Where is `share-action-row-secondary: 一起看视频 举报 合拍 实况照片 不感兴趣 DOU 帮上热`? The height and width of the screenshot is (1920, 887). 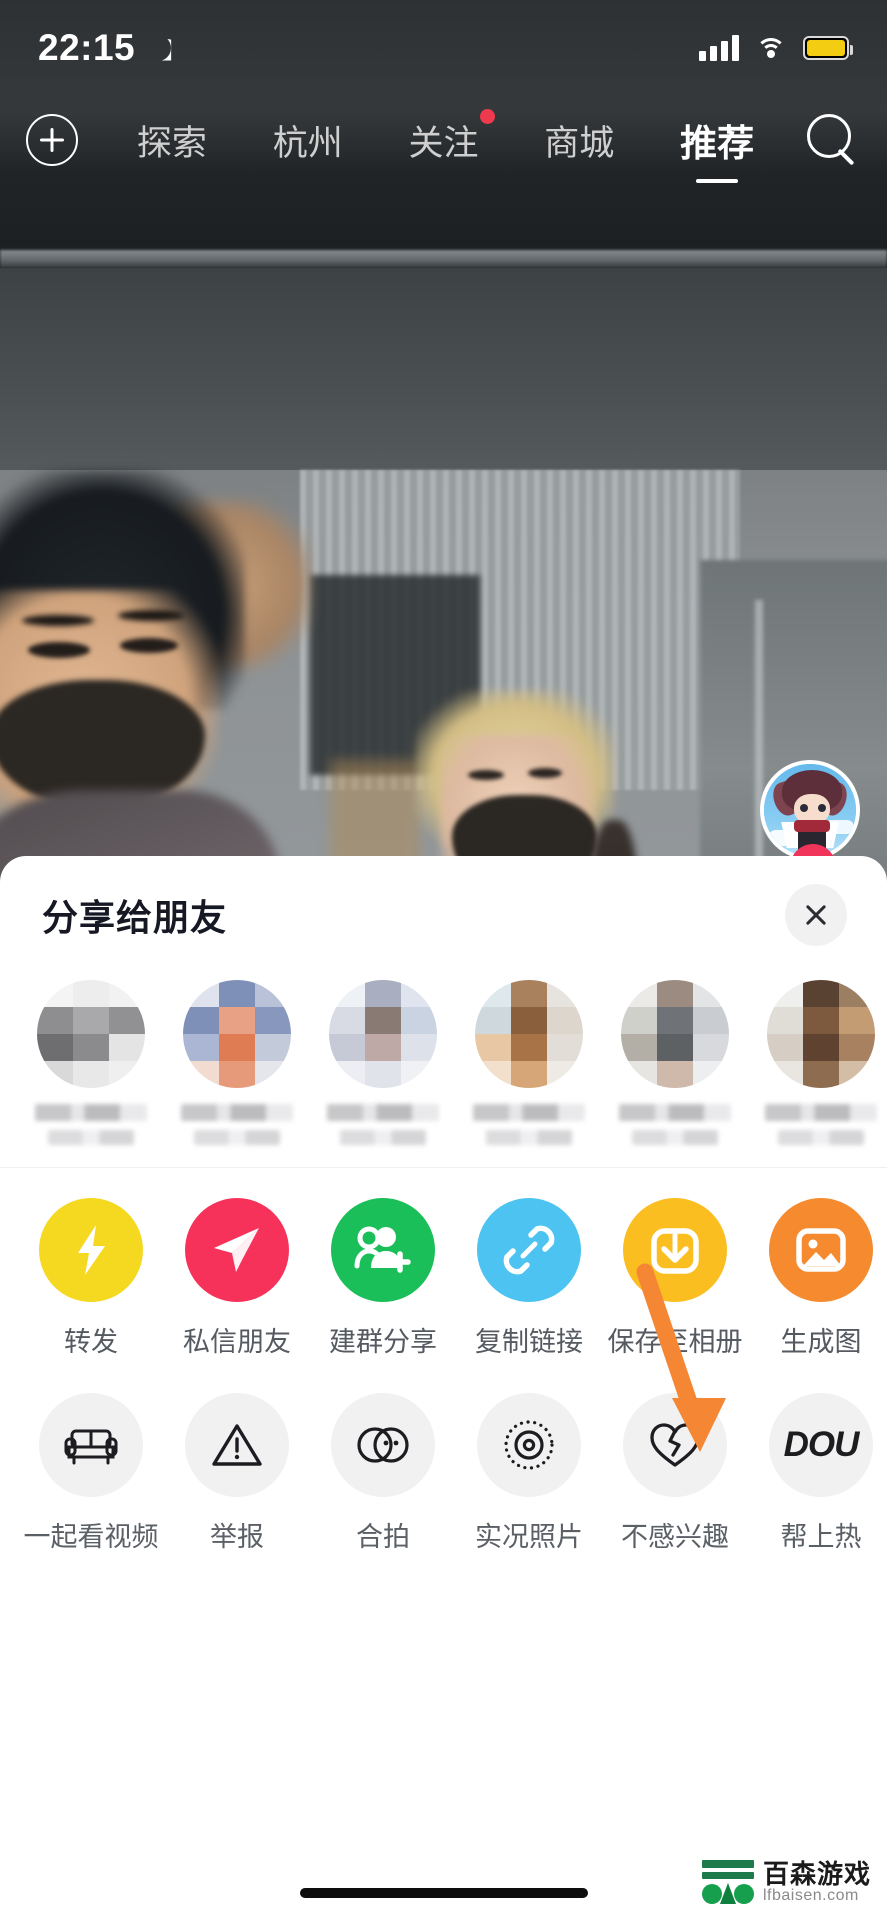 share-action-row-secondary: 一起看视频 举报 合拍 实况照片 不感兴趣 DOU 帮上热 is located at coordinates (443, 1473).